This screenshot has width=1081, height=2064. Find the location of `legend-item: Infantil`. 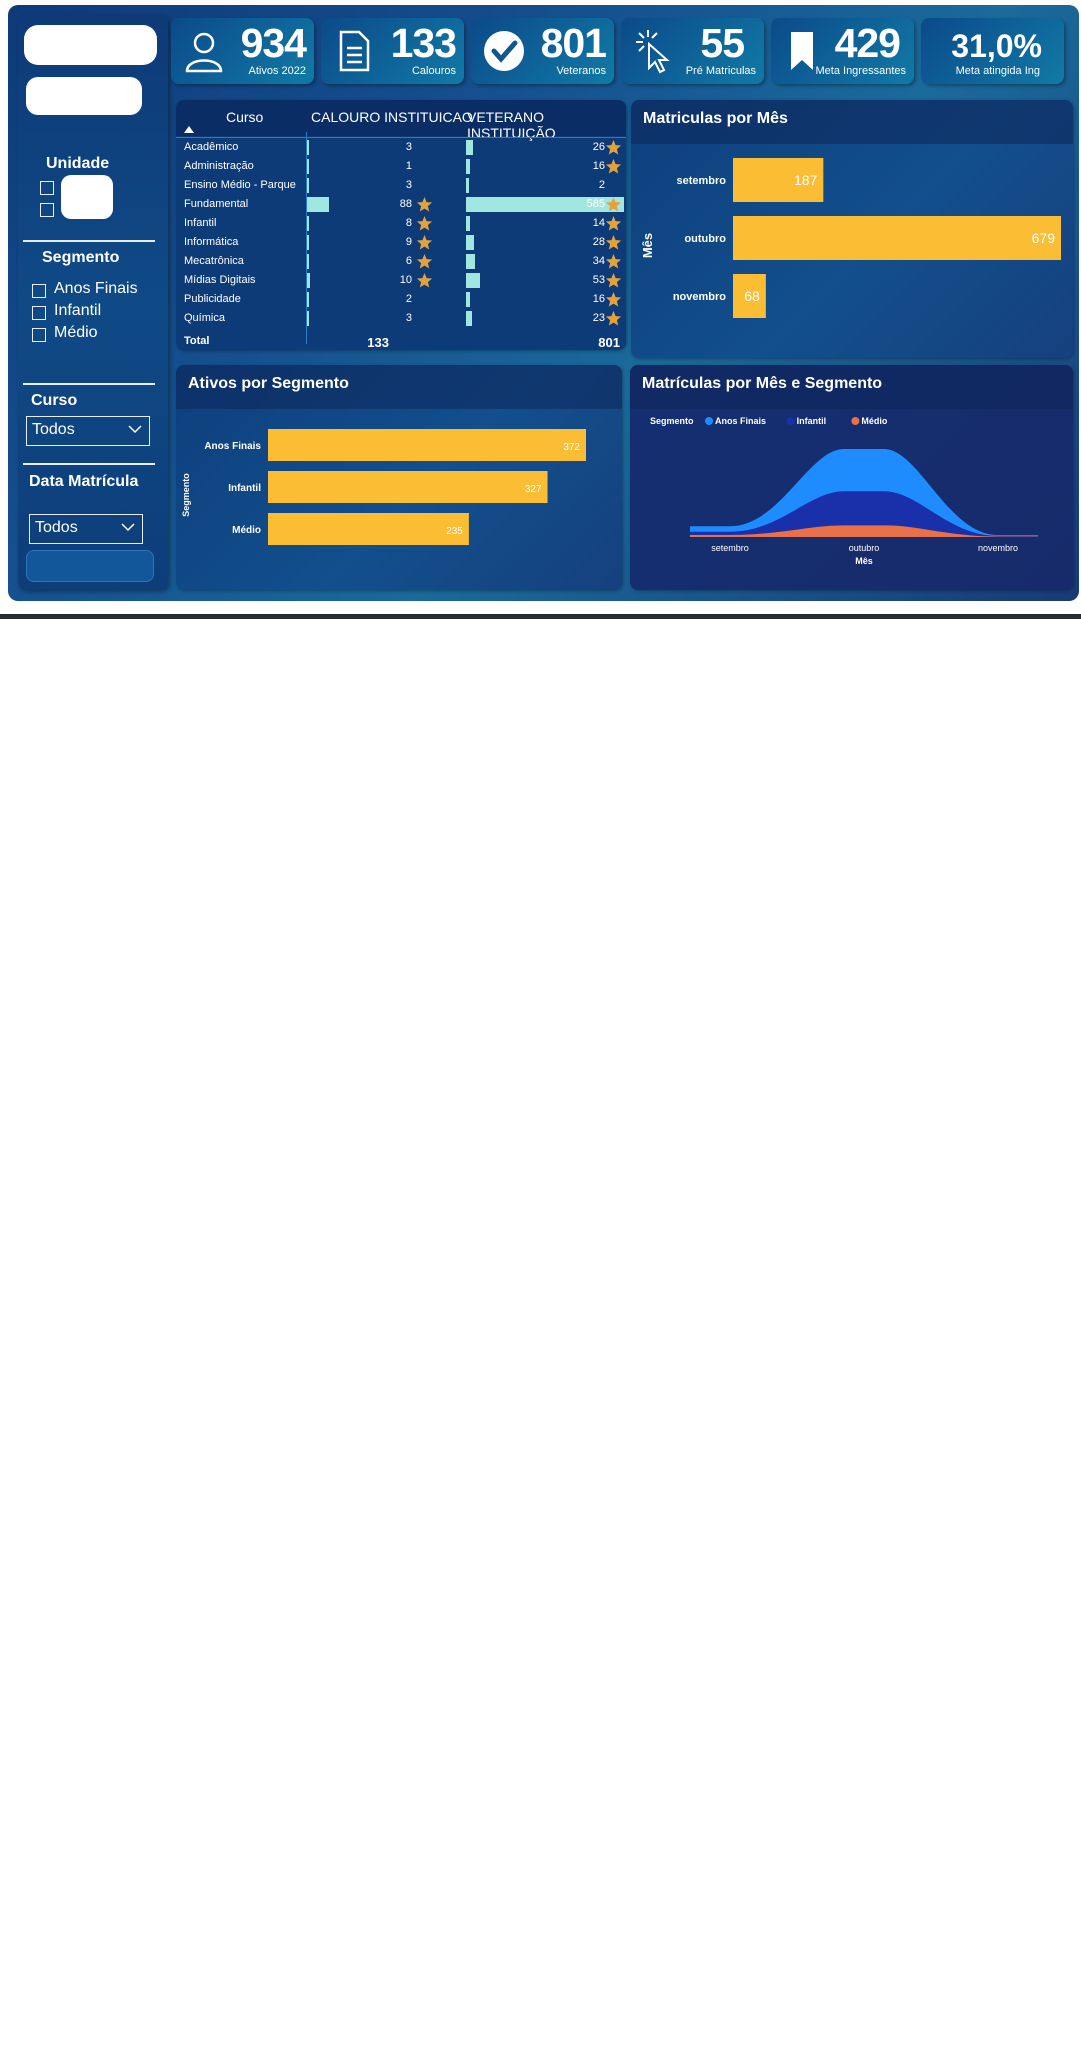

legend-item: Infantil is located at coordinates (812, 421).